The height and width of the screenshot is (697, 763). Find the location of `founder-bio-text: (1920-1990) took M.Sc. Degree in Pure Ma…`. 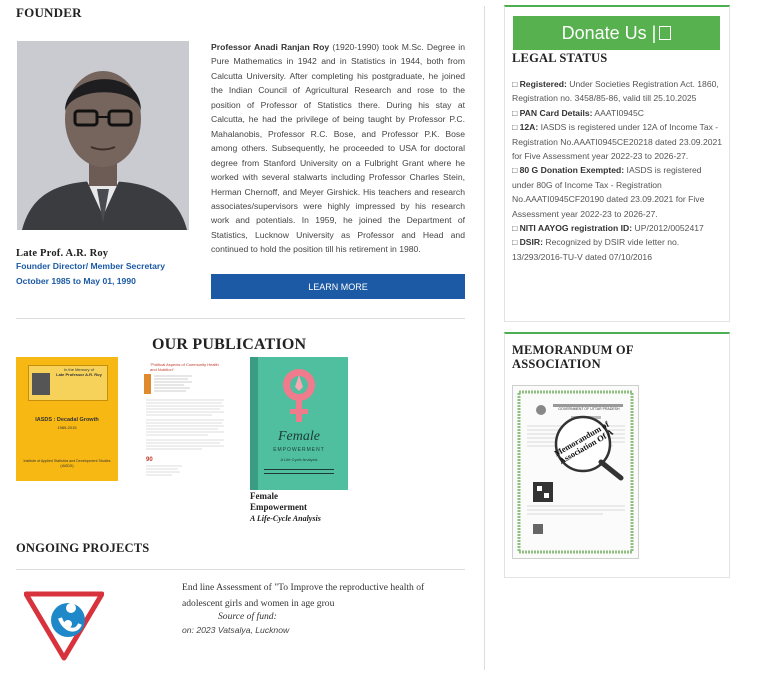

founder-bio-text: (1920-1990) took M.Sc. Degree in Pure Ma… is located at coordinates (338, 148).